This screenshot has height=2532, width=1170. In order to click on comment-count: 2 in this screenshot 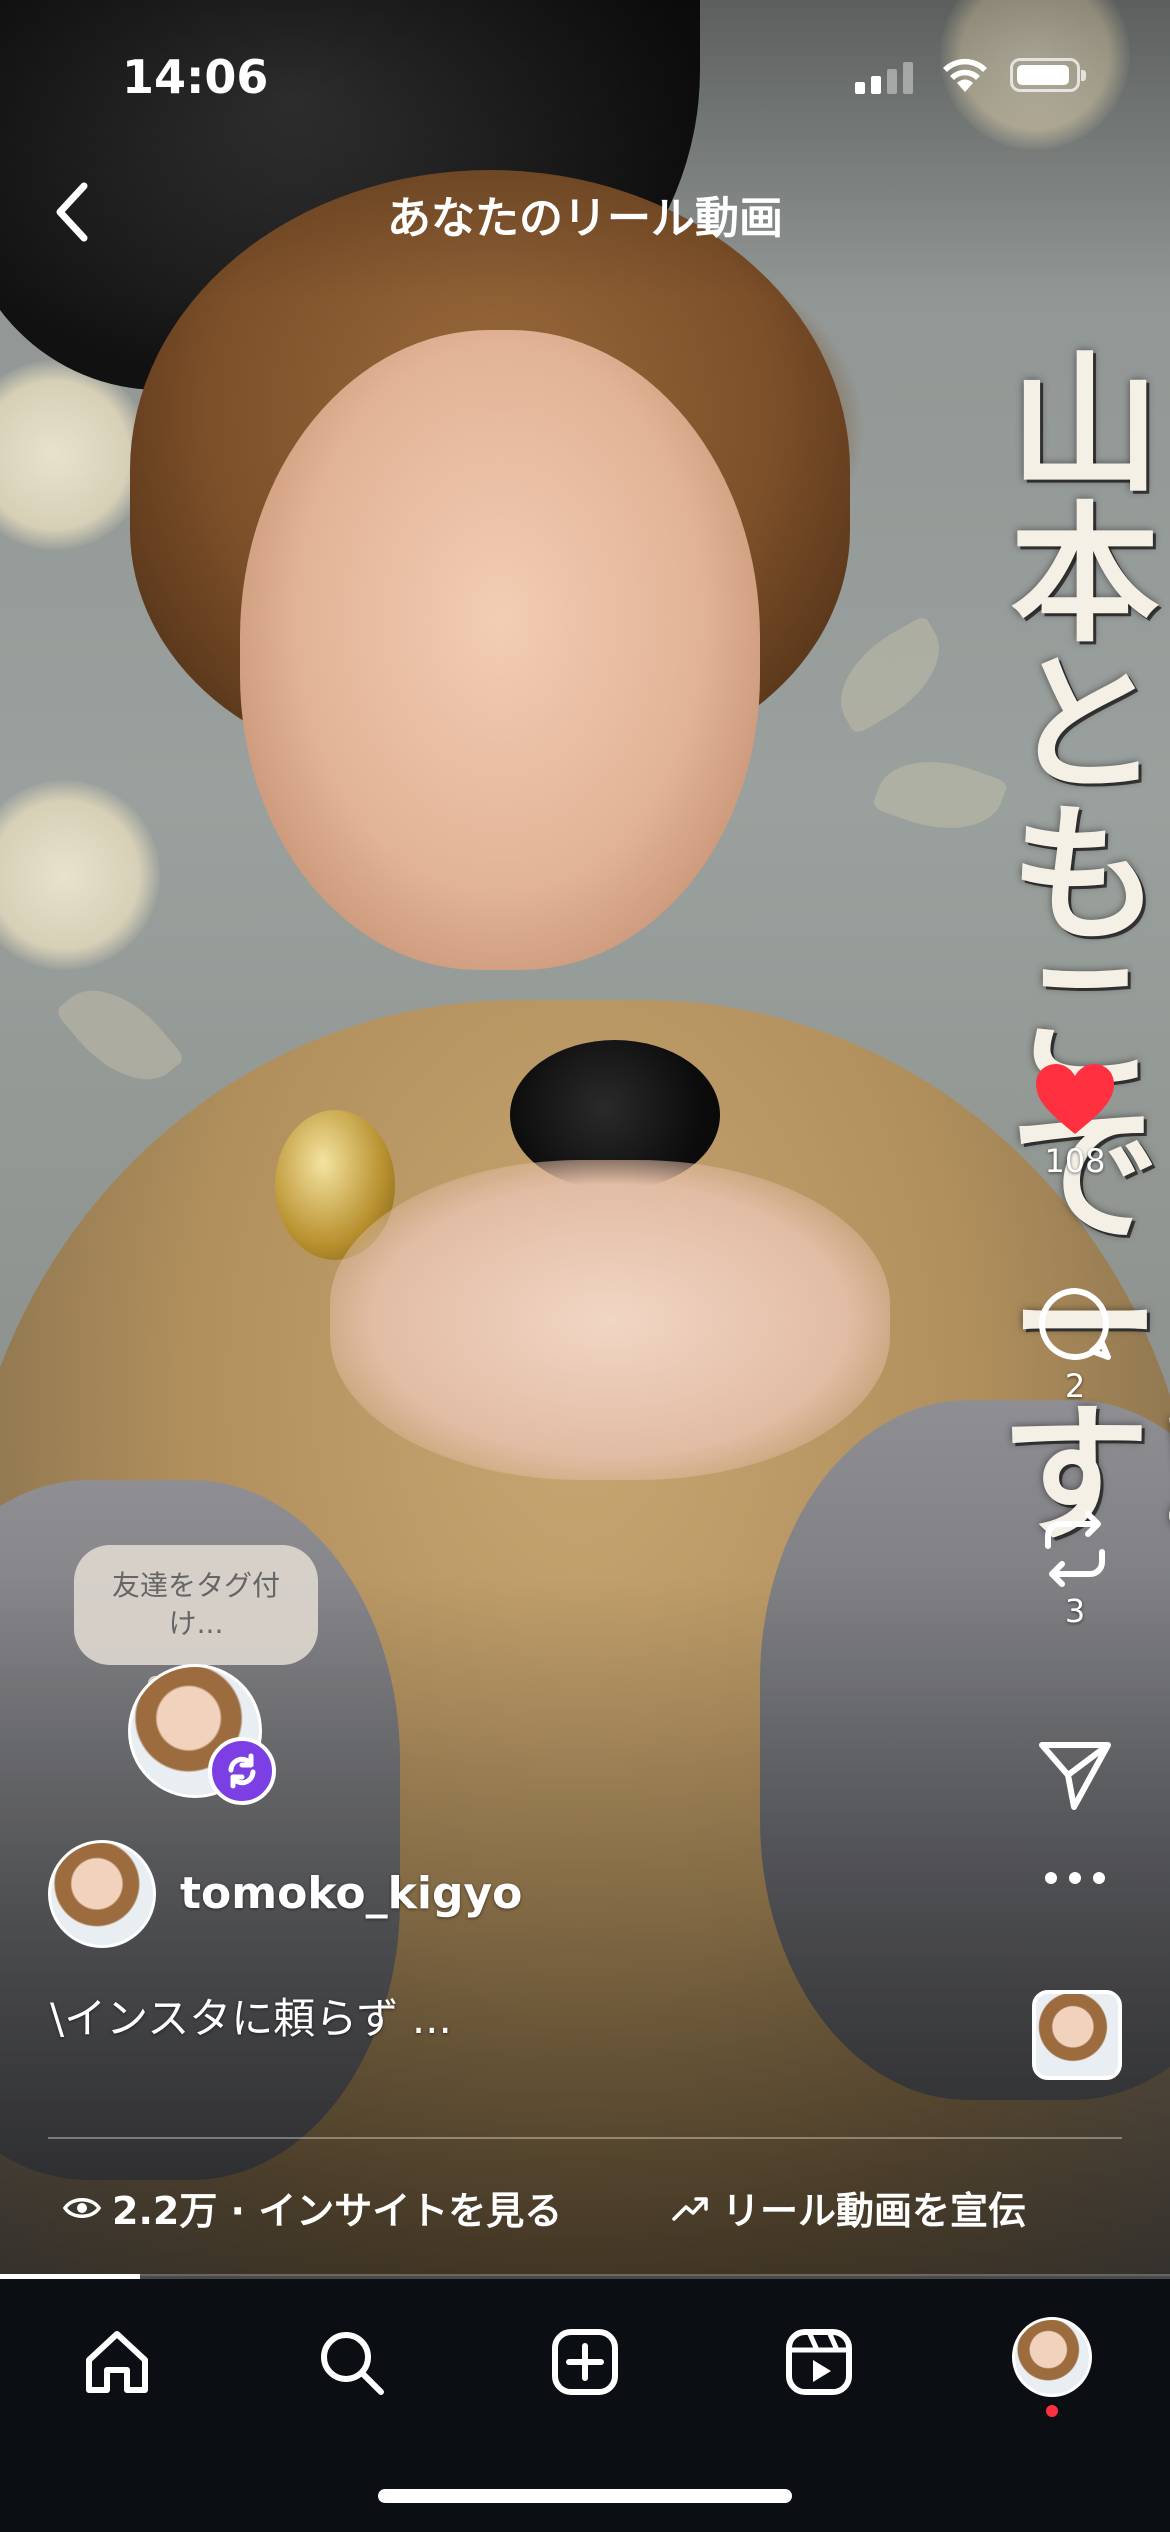, I will do `click(1075, 1386)`.